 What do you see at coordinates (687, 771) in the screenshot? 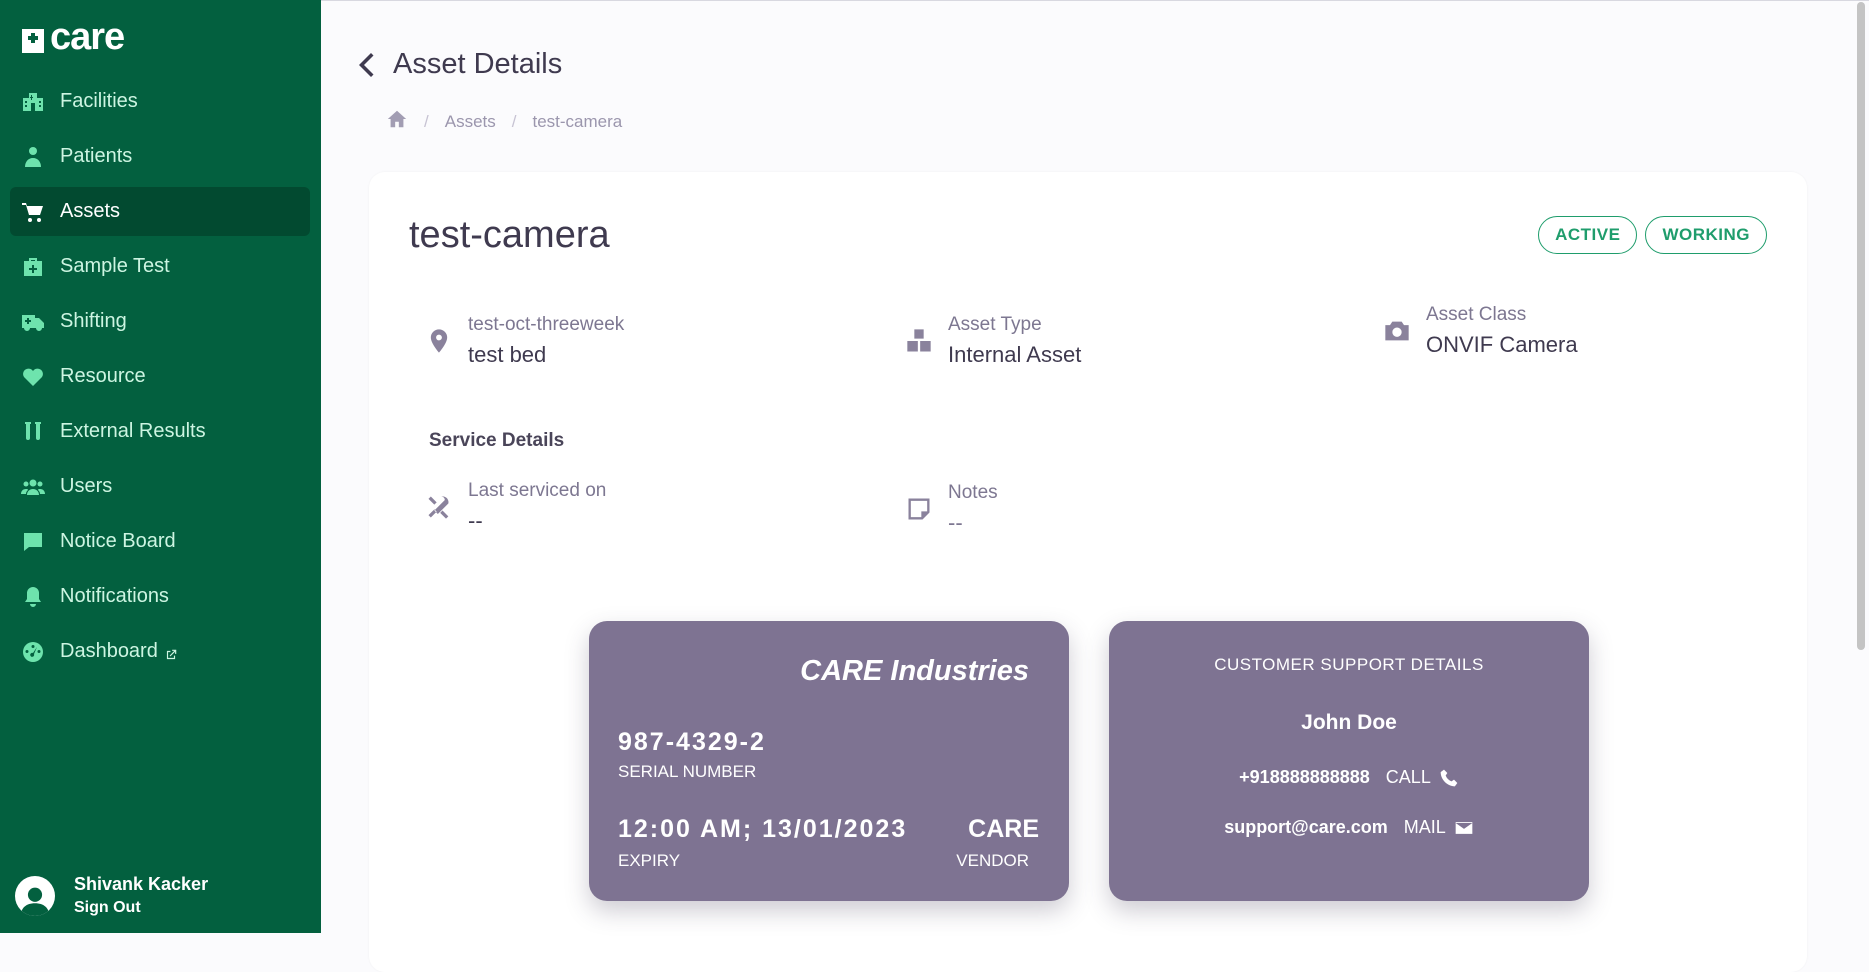
I see `serial-number-label: SERIAL NUMBER` at bounding box center [687, 771].